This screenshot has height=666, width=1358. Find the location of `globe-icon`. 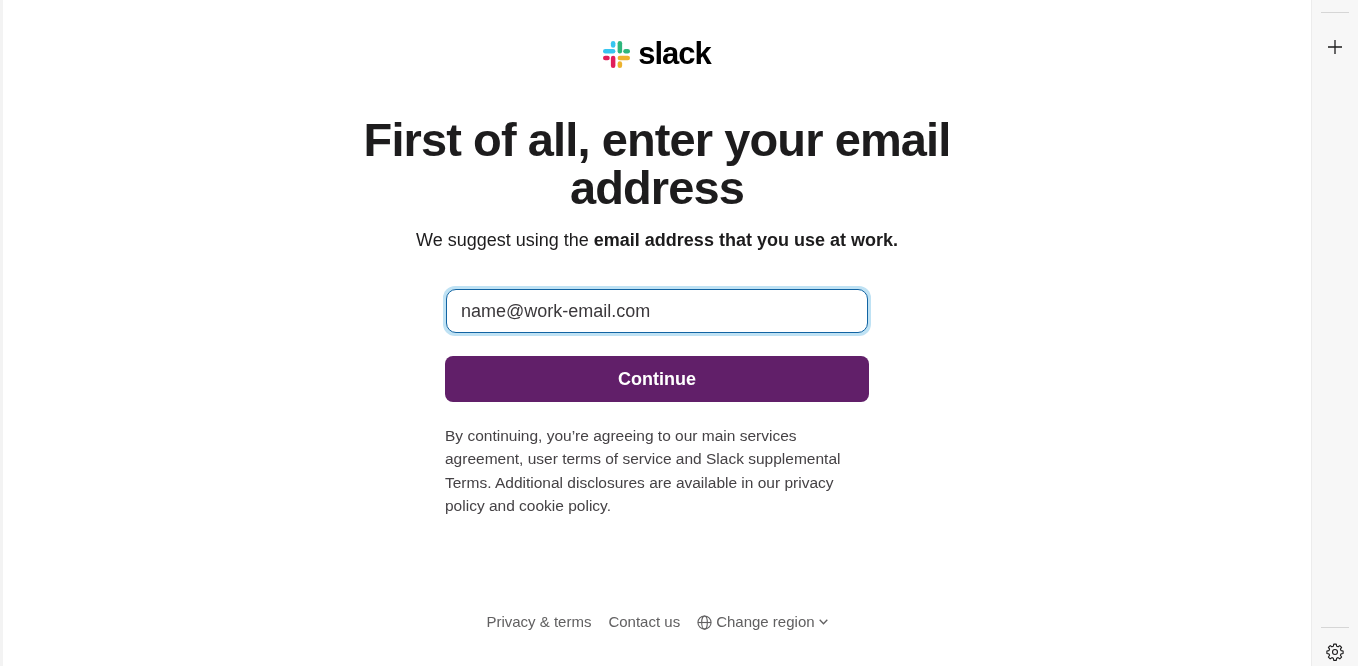

globe-icon is located at coordinates (705, 622).